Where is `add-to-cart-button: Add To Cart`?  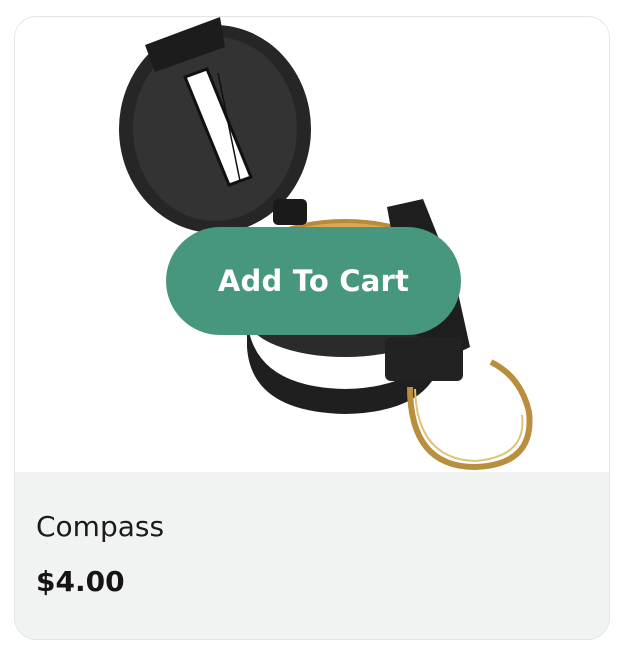 add-to-cart-button: Add To Cart is located at coordinates (313, 281).